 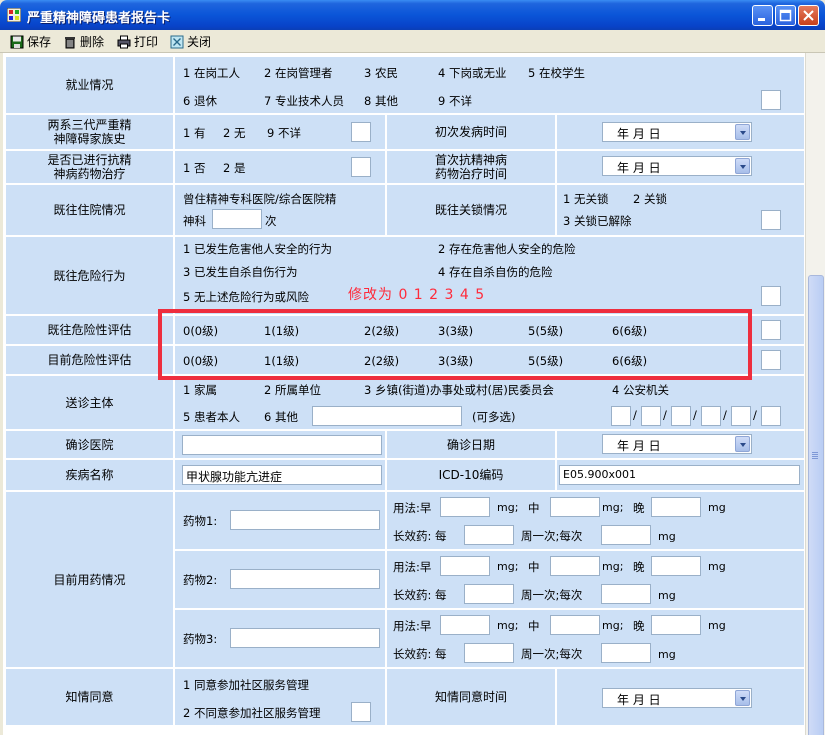 What do you see at coordinates (89, 139) in the screenshot?
I see `family-history-label-line2: 神障碍家族史` at bounding box center [89, 139].